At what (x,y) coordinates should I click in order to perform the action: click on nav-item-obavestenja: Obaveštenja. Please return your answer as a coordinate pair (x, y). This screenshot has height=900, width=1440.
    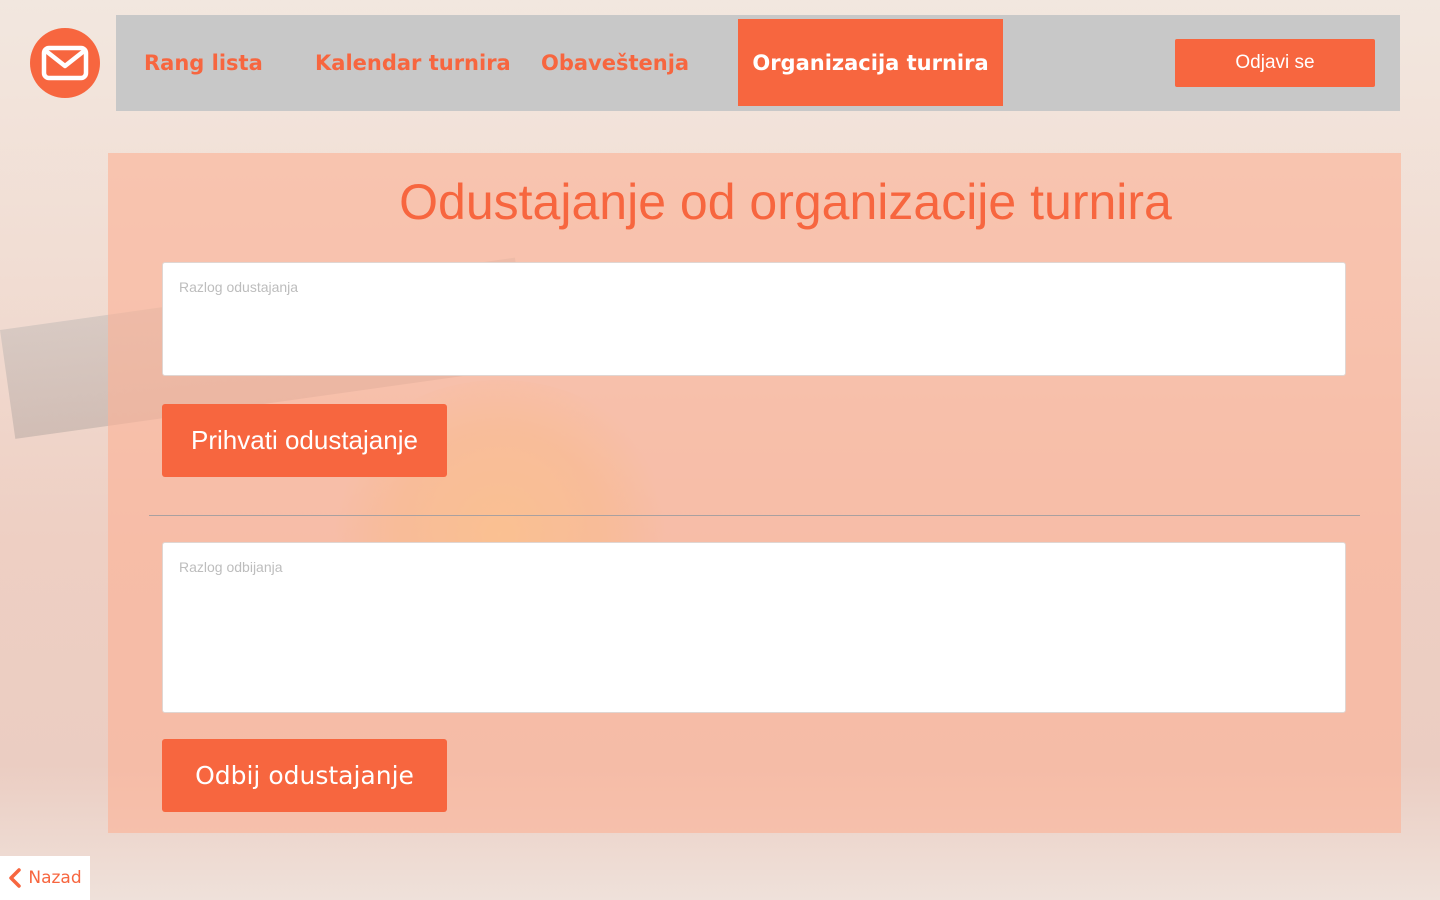
    Looking at the image, I should click on (615, 63).